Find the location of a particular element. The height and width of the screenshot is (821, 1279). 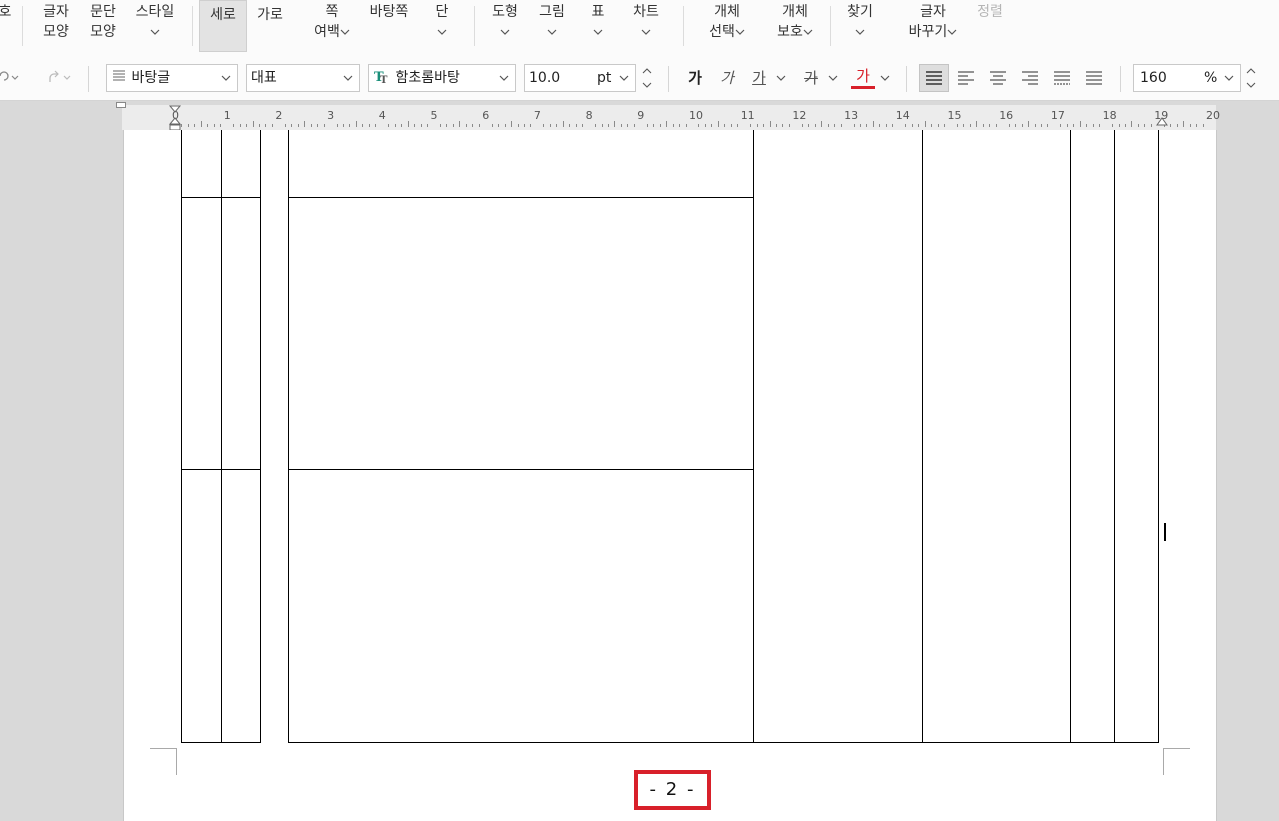

margin-corner-mark is located at coordinates (163, 761).